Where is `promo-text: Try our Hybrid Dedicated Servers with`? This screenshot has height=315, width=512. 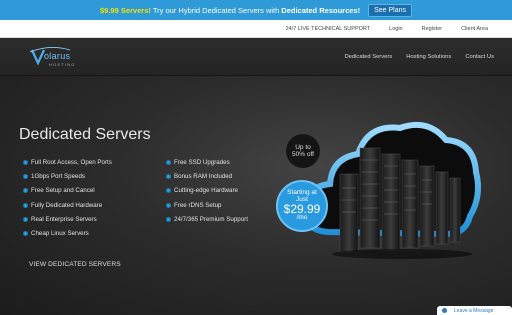 promo-text: Try our Hybrid Dedicated Servers with is located at coordinates (216, 10).